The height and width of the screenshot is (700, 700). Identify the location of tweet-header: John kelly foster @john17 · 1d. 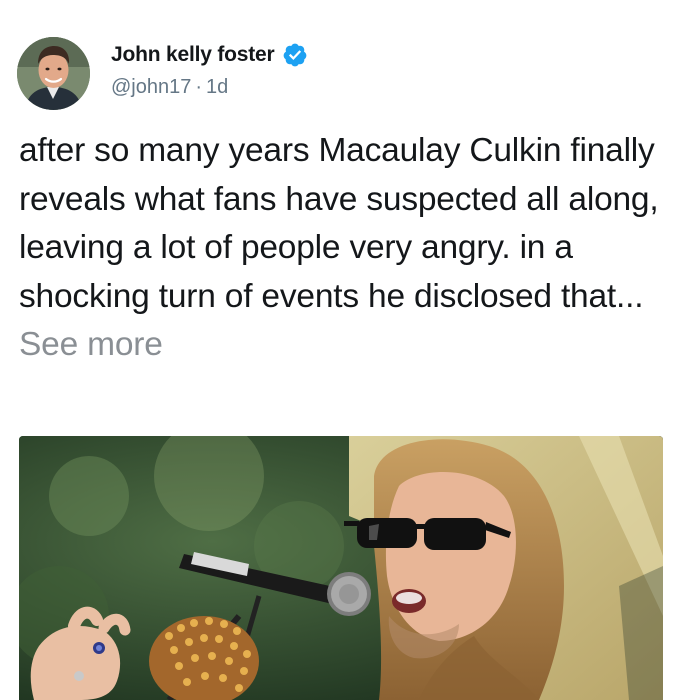
(347, 74).